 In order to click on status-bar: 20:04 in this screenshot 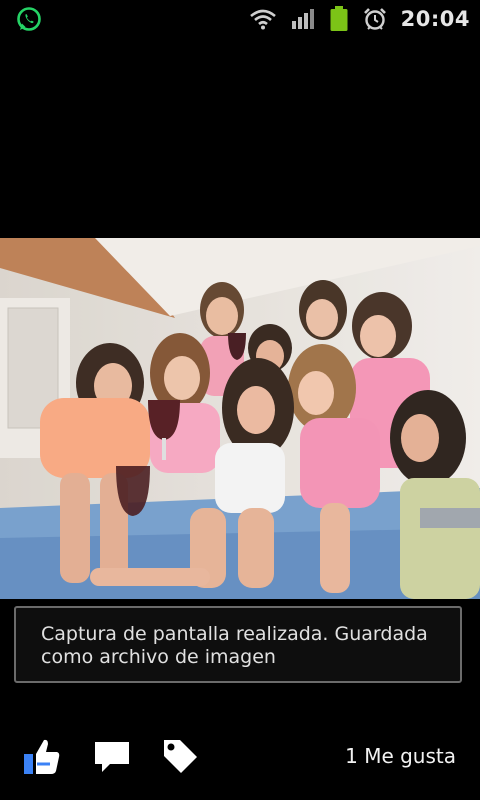, I will do `click(240, 19)`.